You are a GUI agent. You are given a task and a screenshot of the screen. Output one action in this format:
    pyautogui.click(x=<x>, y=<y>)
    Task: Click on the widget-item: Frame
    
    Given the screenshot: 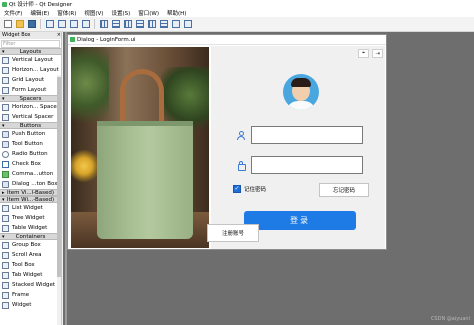 What is the action you would take?
    pyautogui.click(x=30, y=295)
    